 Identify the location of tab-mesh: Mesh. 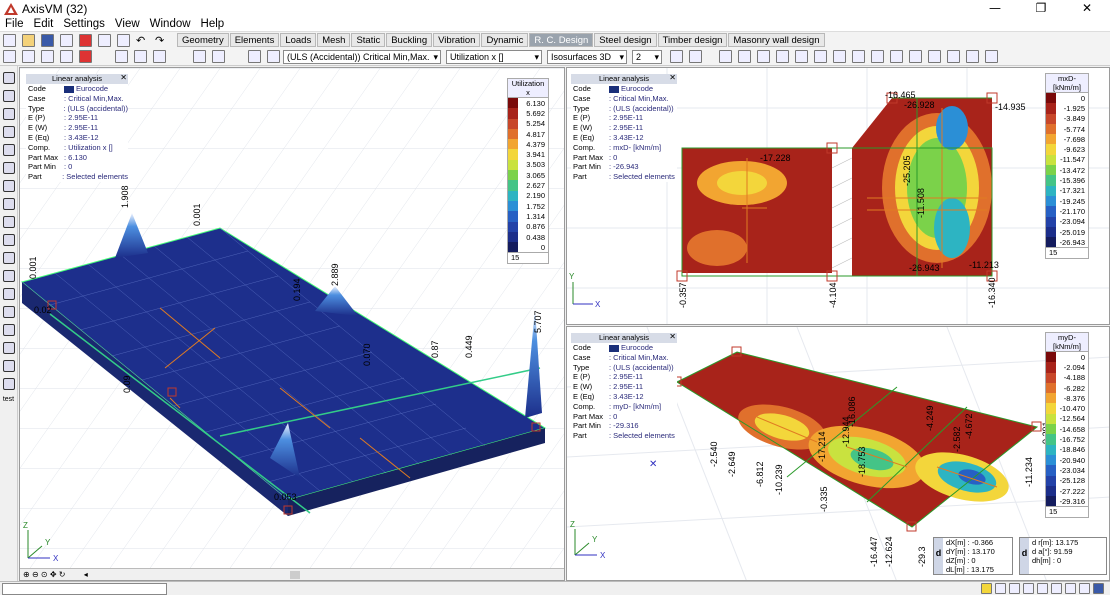
(334, 40).